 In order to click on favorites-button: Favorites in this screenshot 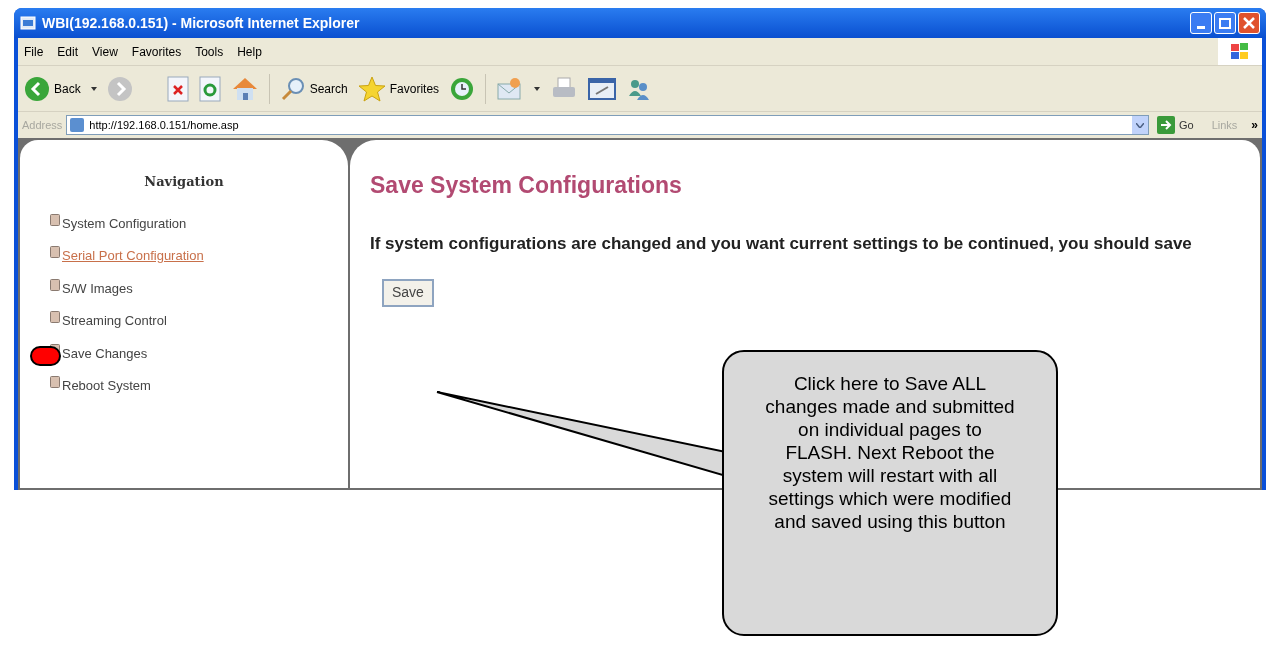, I will do `click(398, 88)`.